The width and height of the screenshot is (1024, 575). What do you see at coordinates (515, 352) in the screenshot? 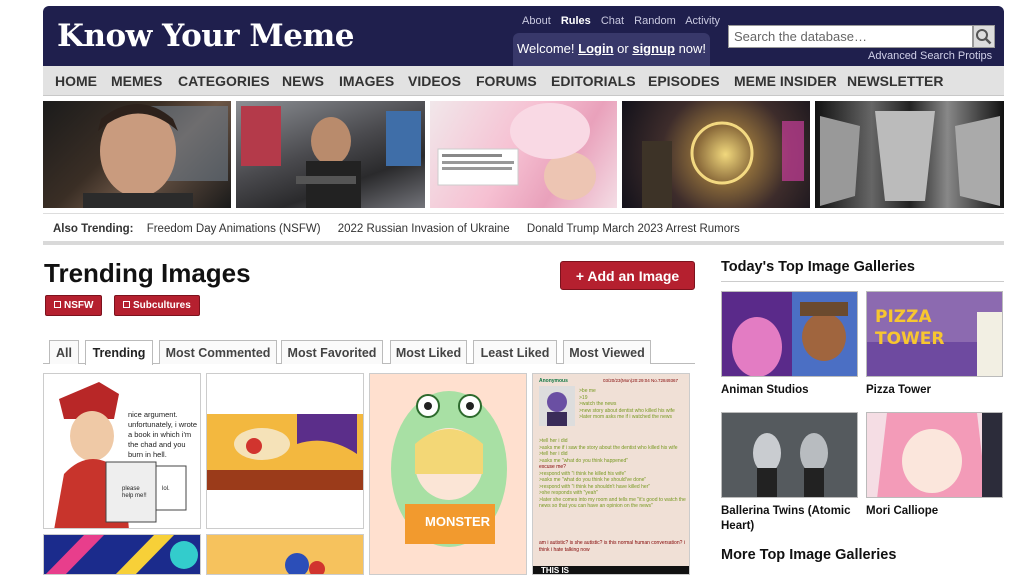
I see `tab-least-liked: Least Liked` at bounding box center [515, 352].